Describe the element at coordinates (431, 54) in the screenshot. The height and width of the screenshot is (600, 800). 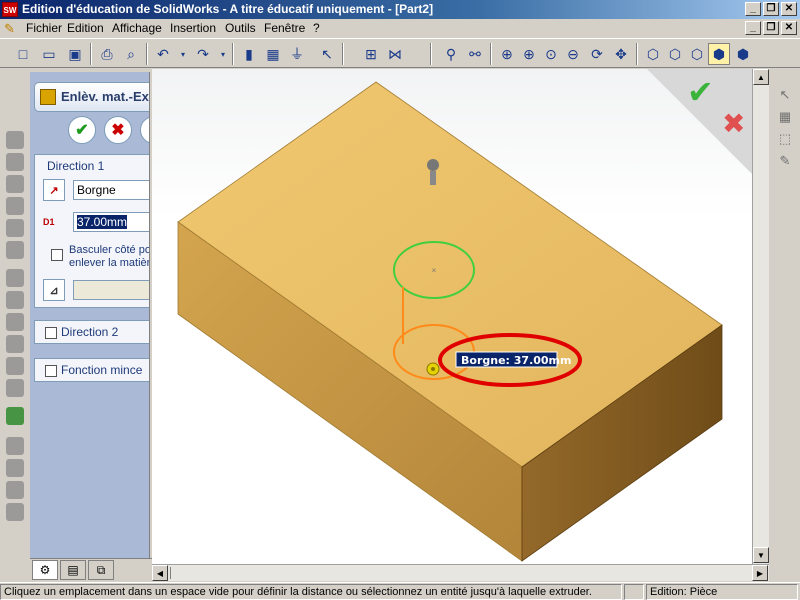
I see `toolbar-separator` at that location.